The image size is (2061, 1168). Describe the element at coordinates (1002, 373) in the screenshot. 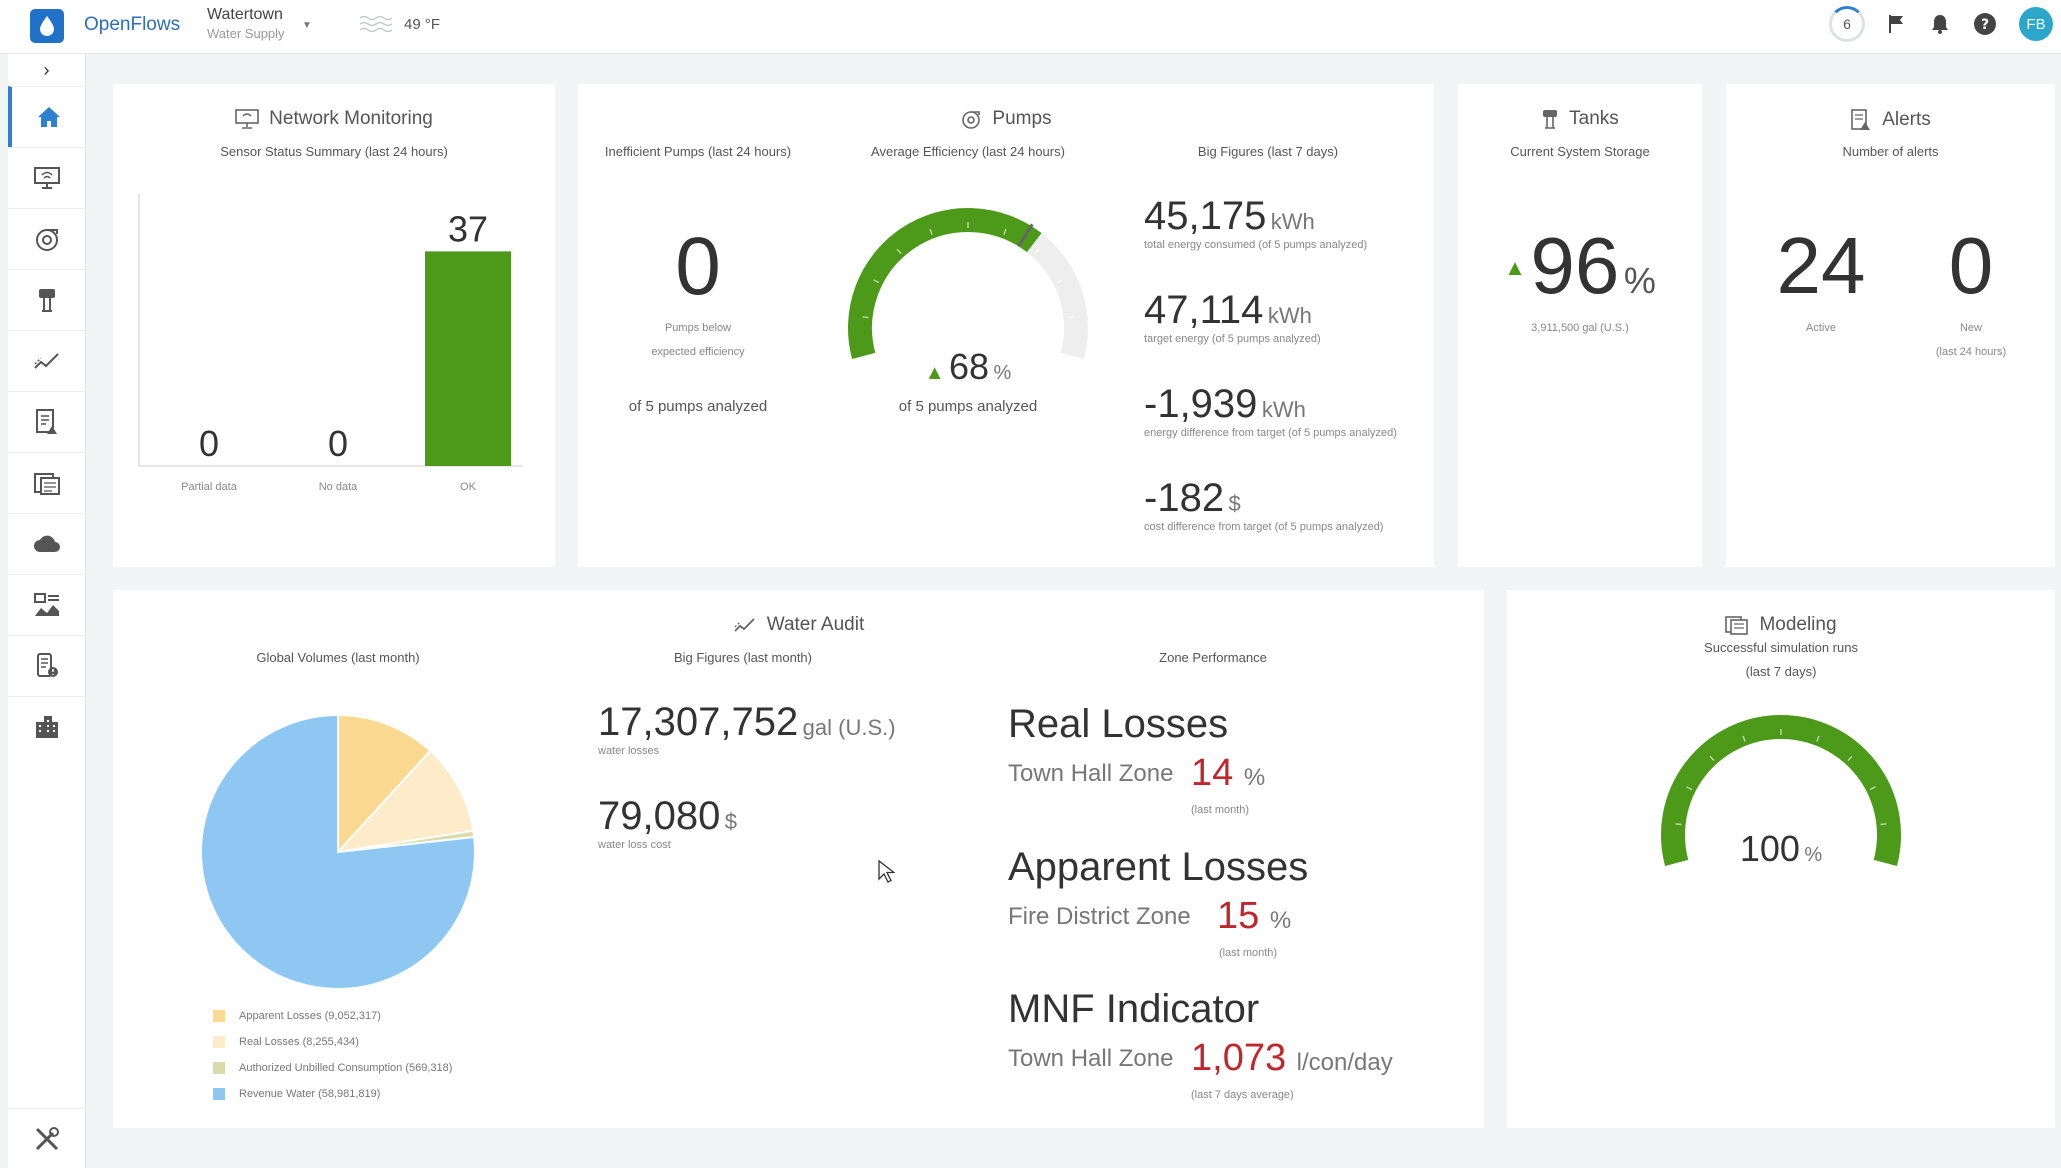

I see `average-efficiency-unit: %` at that location.